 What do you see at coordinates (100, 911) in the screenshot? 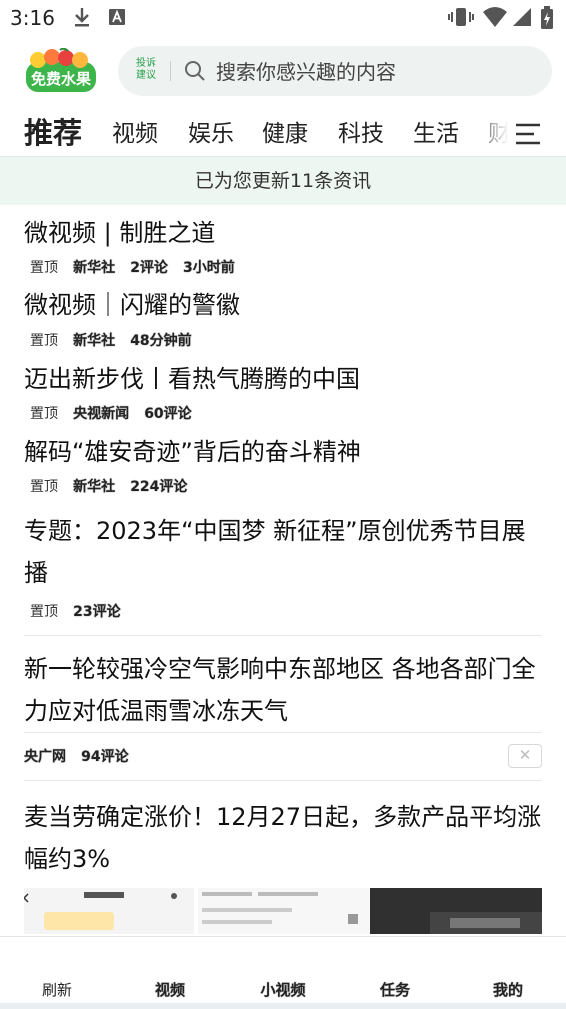
I see `chat-screenshot-icon` at bounding box center [100, 911].